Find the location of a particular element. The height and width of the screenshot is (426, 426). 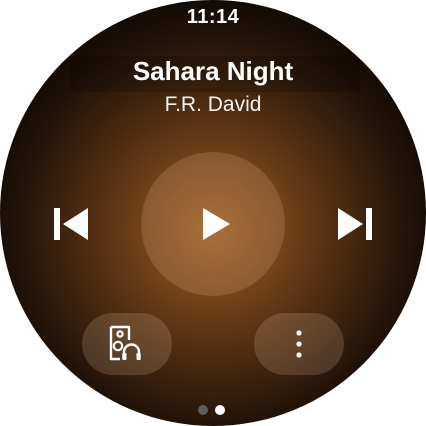

skip-previous-icon is located at coordinates (71, 224).